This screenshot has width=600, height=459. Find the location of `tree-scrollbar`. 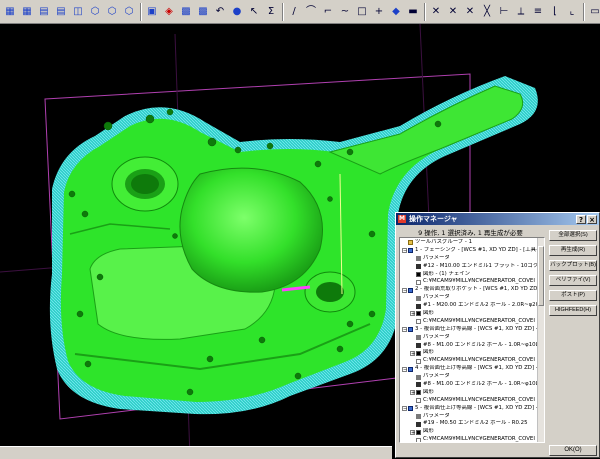

tree-scrollbar is located at coordinates (540, 340).